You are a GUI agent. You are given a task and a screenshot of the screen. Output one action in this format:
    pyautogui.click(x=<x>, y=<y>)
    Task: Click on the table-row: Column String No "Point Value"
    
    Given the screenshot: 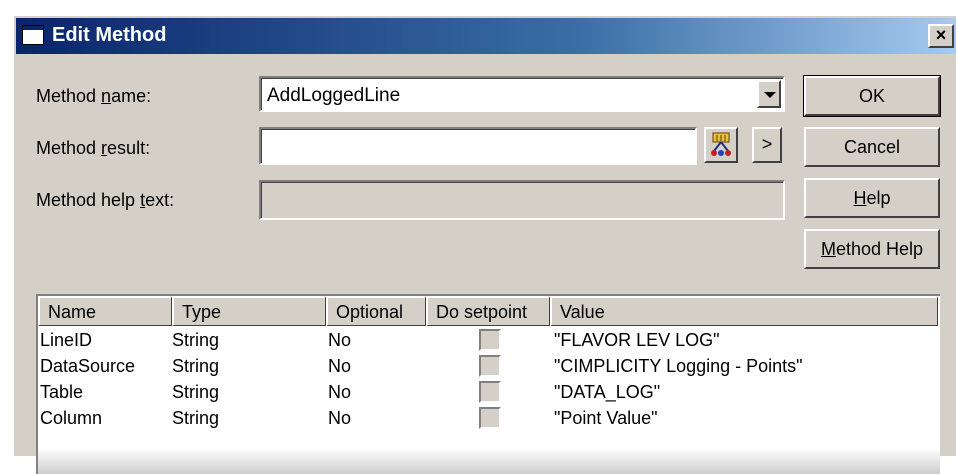 What is the action you would take?
    pyautogui.click(x=488, y=419)
    